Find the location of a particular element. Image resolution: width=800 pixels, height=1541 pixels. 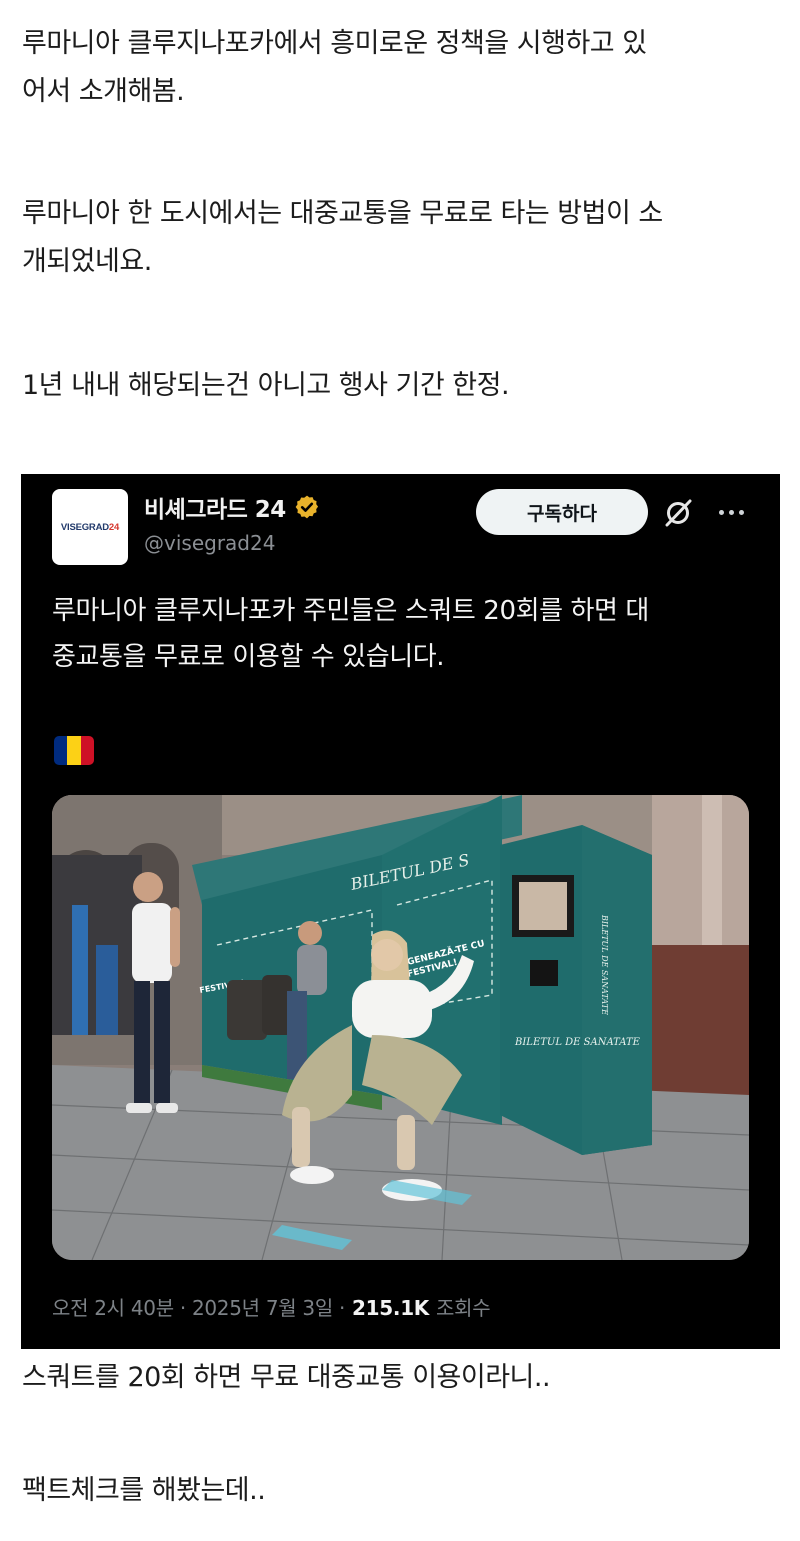

tweet-text-line: 루마니아 클루지나포카 주민들은 스쿼트 20회를 하면 대 is located at coordinates (350, 611).